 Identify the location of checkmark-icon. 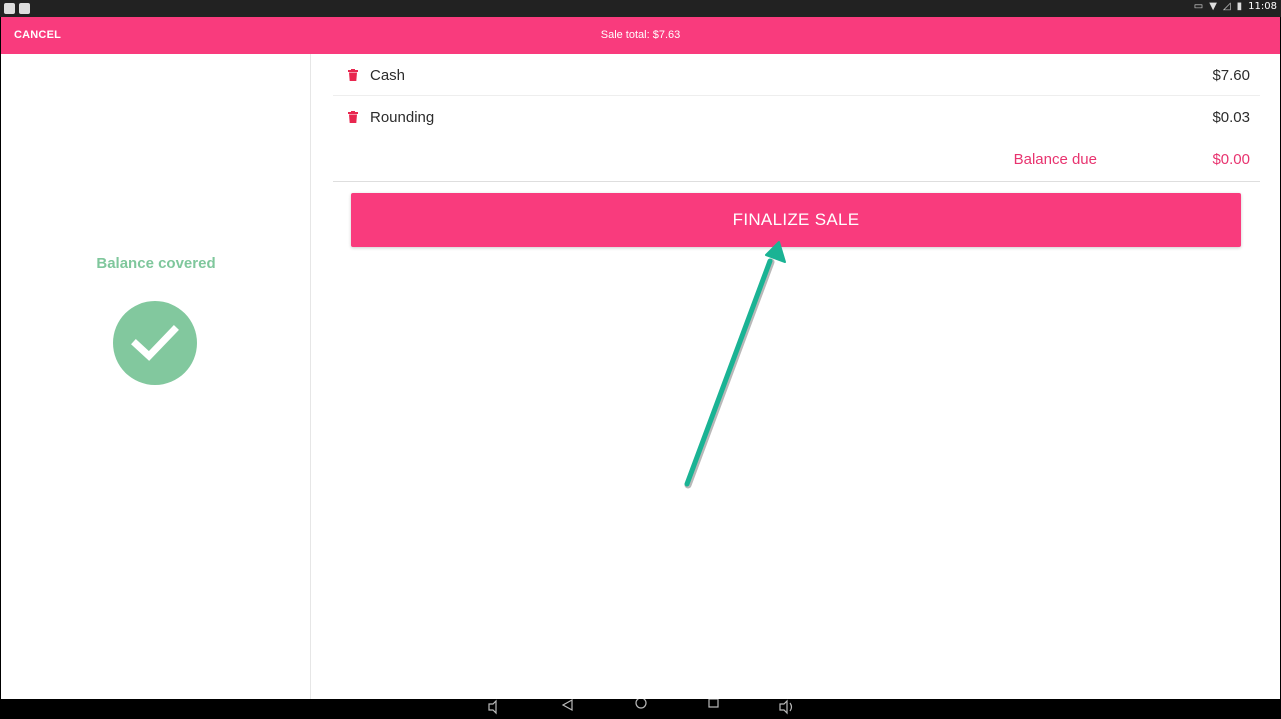
(155, 343).